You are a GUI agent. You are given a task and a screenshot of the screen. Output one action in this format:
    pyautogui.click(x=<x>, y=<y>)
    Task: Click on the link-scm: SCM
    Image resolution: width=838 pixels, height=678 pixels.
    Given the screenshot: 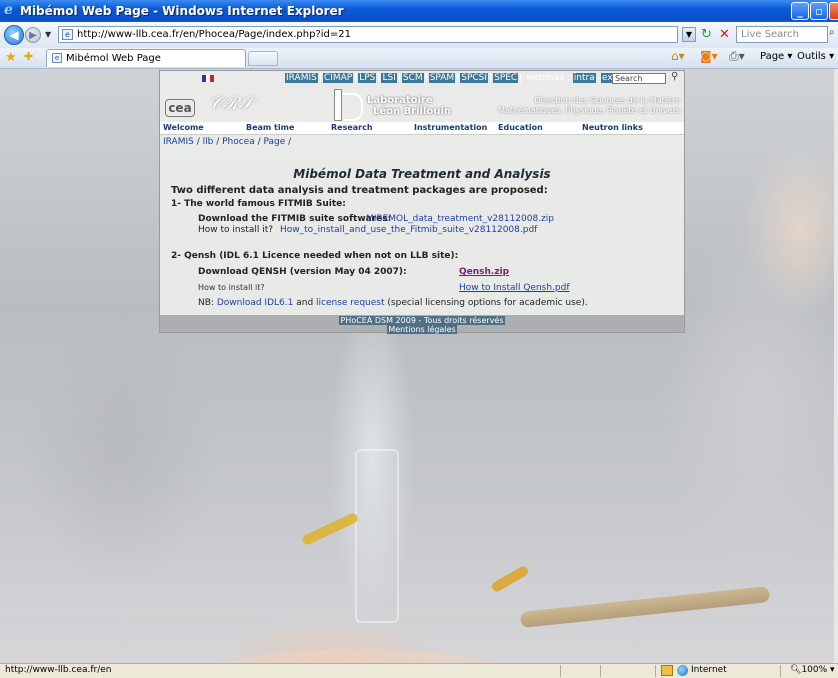 What is the action you would take?
    pyautogui.click(x=412, y=78)
    